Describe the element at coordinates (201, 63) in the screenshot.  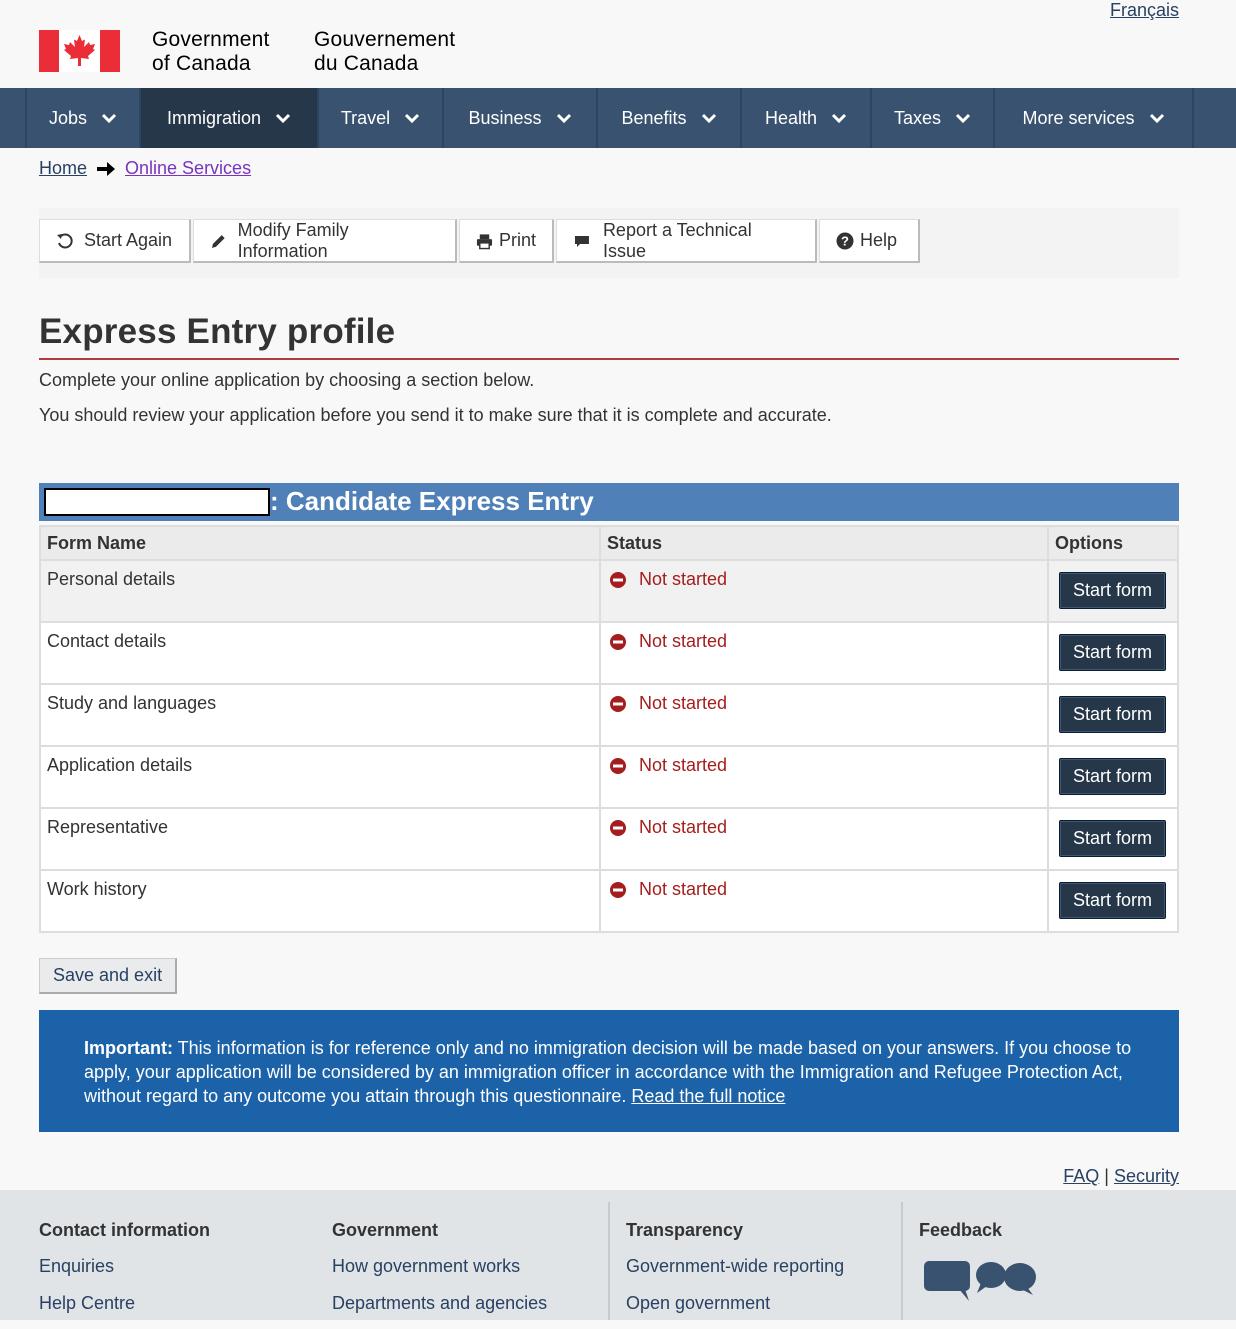
I see `brand-en-line2: of Canada` at that location.